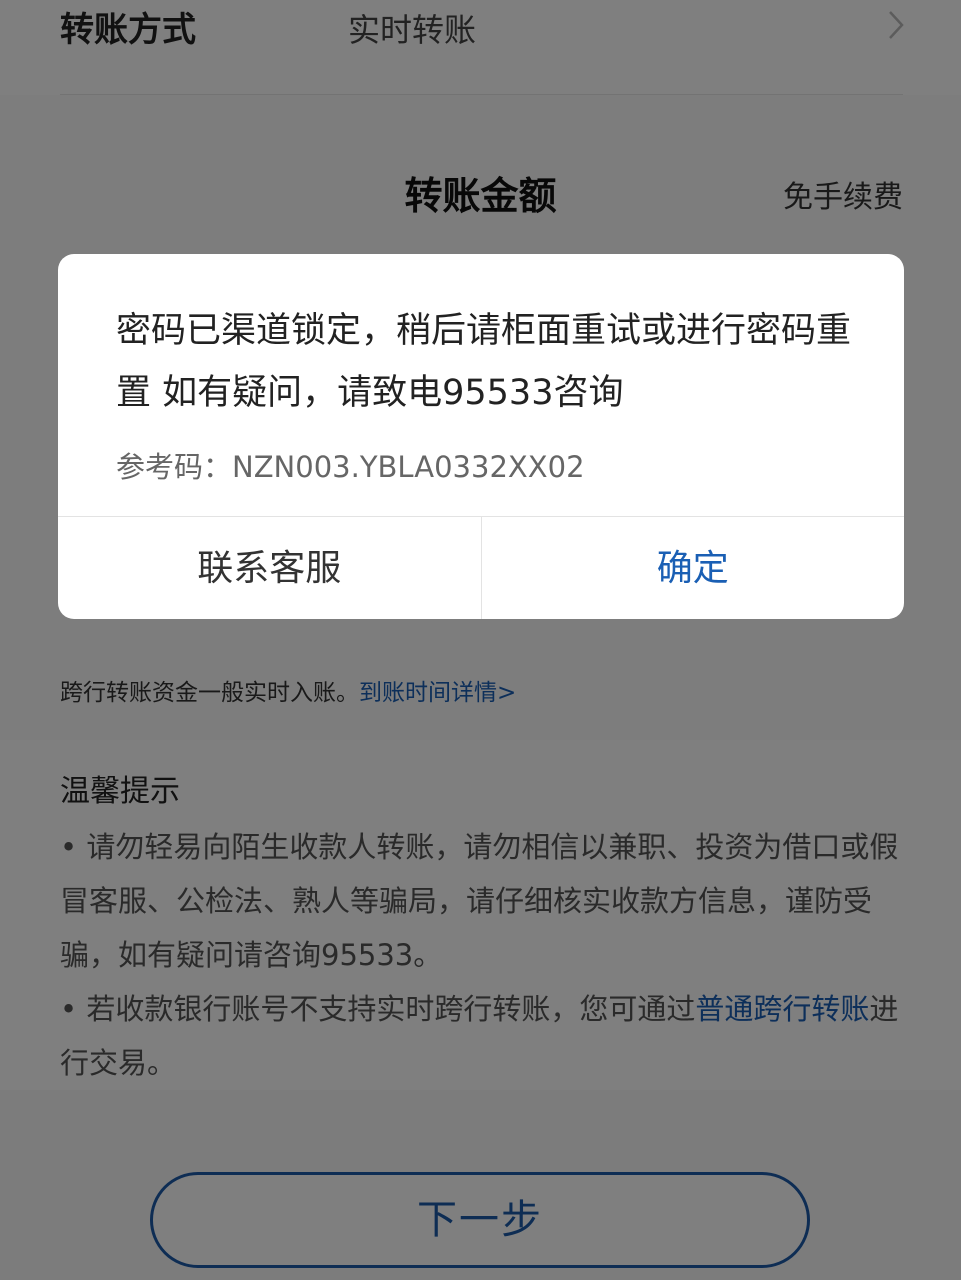 The width and height of the screenshot is (961, 1280). What do you see at coordinates (693, 568) in the screenshot?
I see `confirm-button: 确定` at bounding box center [693, 568].